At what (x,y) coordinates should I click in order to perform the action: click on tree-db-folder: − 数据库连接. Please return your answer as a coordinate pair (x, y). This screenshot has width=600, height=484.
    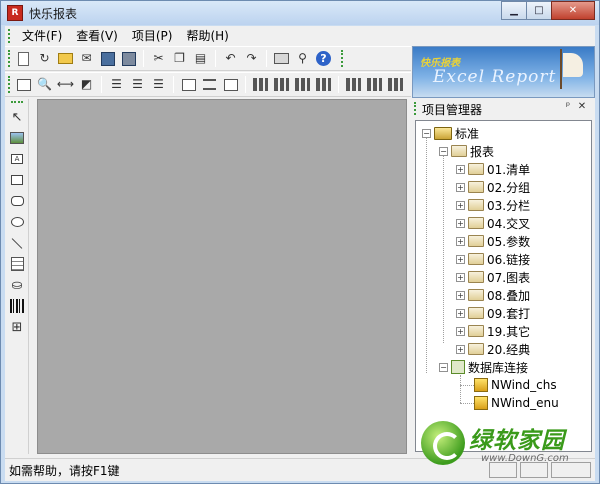
    Looking at the image, I should click on (483, 367).